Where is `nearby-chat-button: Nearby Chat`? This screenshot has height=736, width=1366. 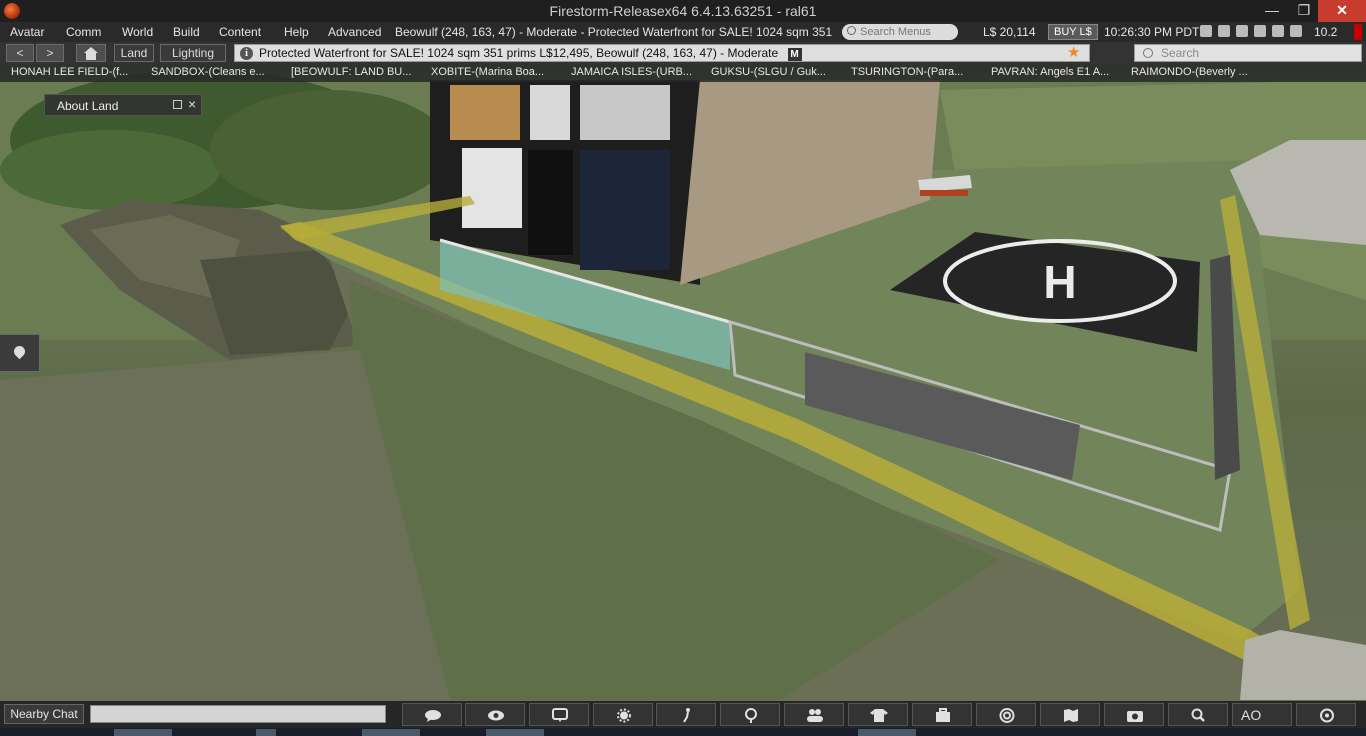
nearby-chat-button: Nearby Chat is located at coordinates (44, 714).